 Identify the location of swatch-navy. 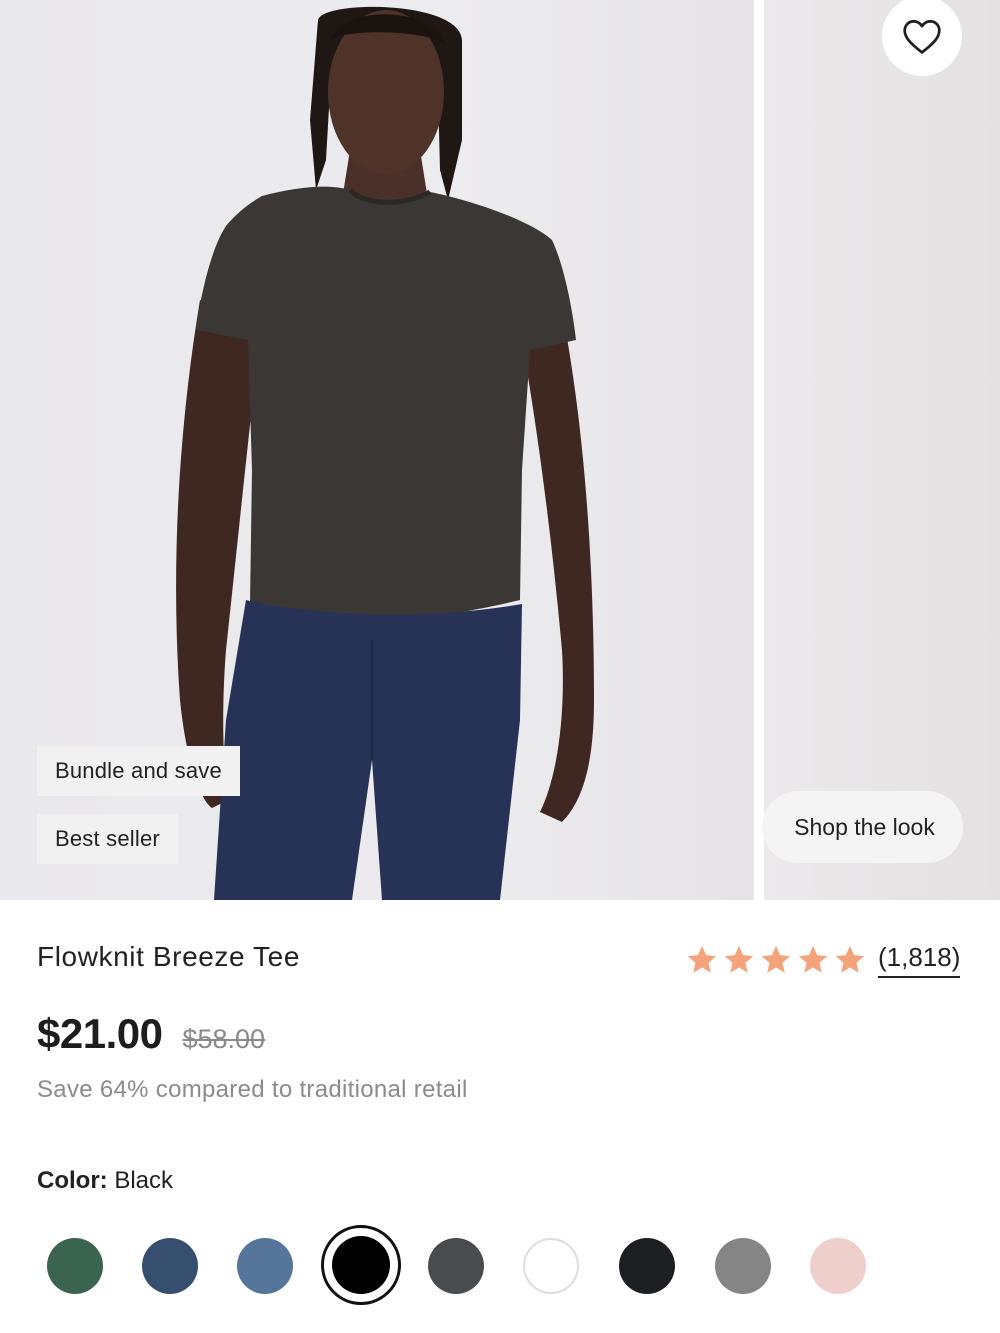
(170, 1266).